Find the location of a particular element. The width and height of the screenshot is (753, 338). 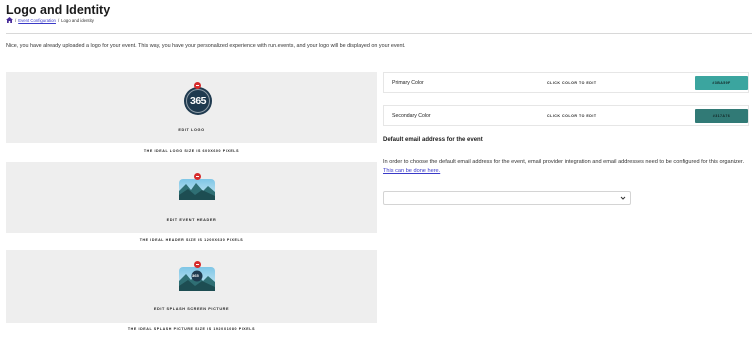

chevron-down-icon is located at coordinates (623, 198).